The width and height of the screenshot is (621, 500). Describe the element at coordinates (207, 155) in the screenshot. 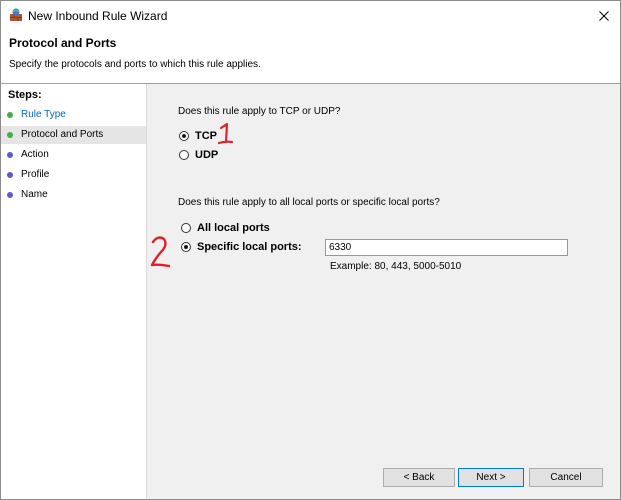

I see `udp-label: UDP` at that location.